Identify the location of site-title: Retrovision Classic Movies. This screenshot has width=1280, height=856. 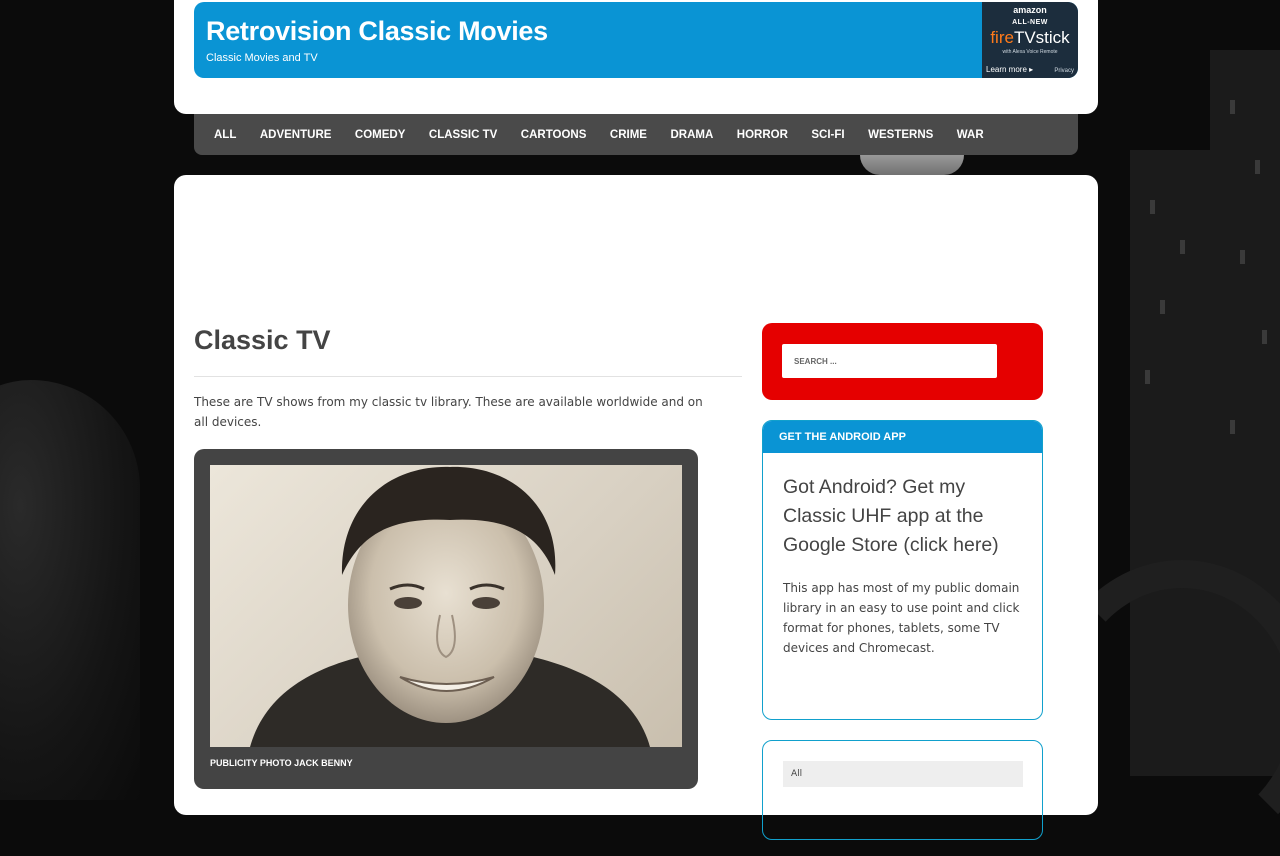
(377, 31).